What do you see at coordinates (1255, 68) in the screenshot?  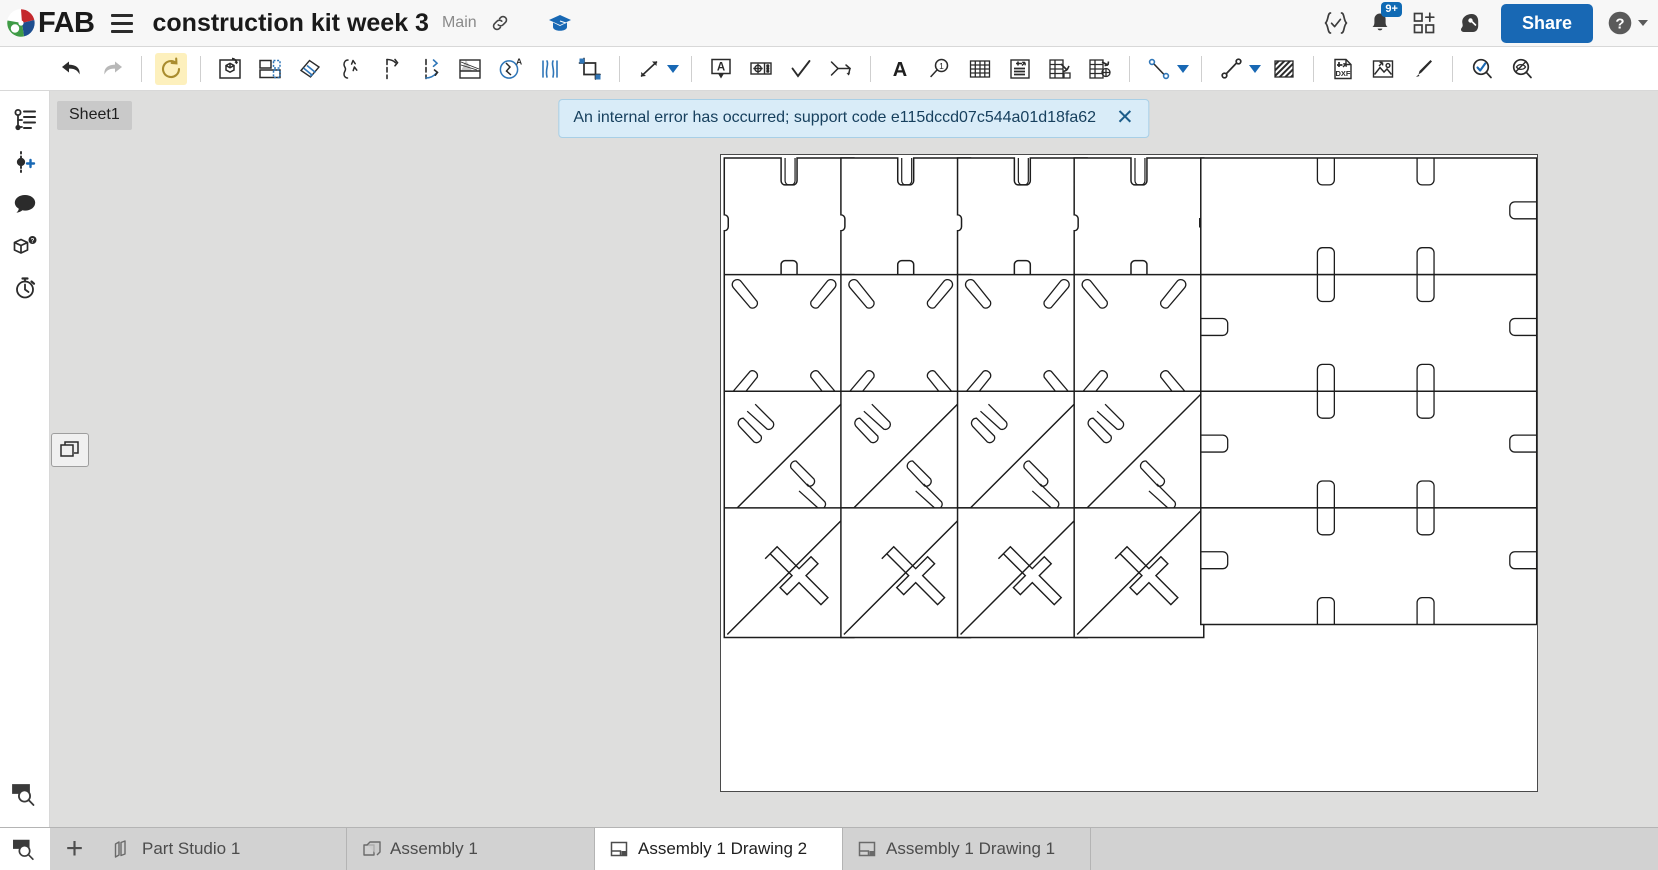 I see `line-dropdown-caret-icon` at bounding box center [1255, 68].